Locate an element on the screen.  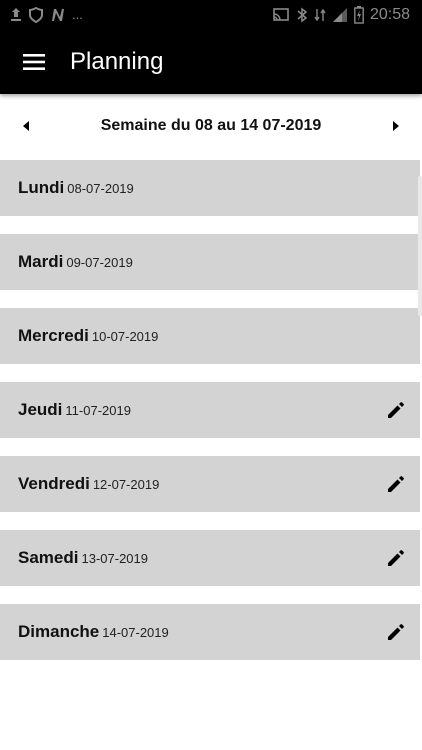
n-letter-icon is located at coordinates (58, 15).